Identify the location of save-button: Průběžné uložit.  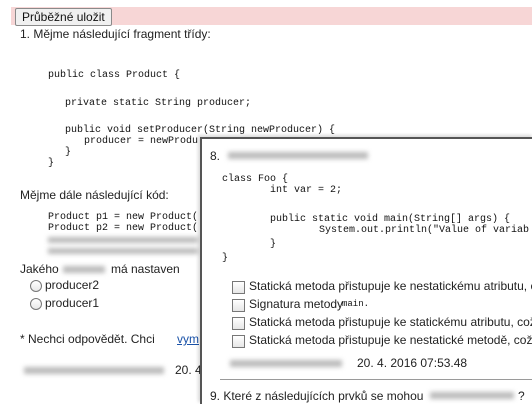
(63, 17).